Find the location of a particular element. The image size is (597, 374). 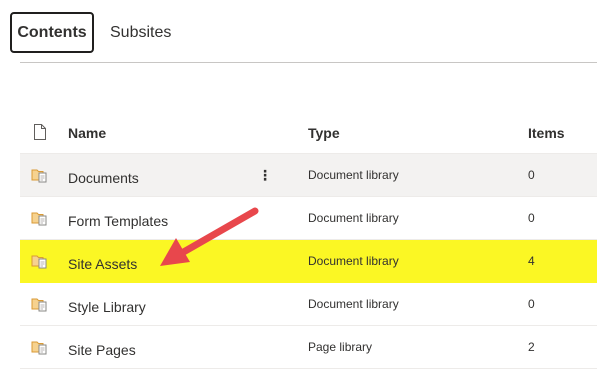

row-name: Style Library is located at coordinates (107, 304).